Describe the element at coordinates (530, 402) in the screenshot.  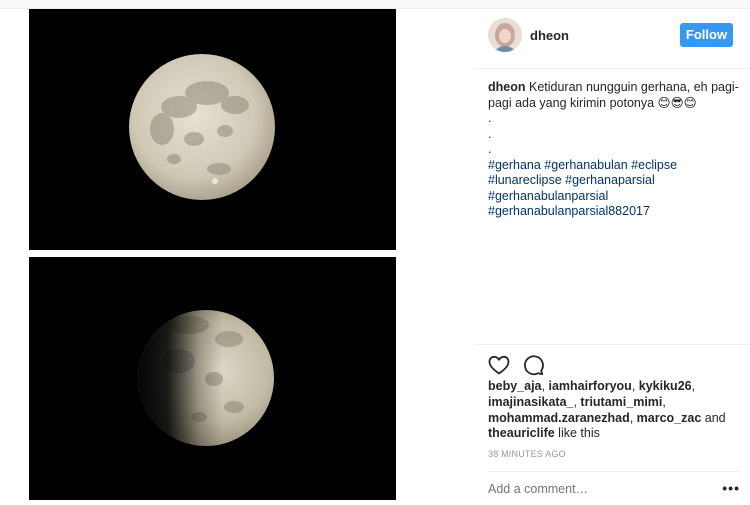
I see `liker-link: imajinasikata_` at that location.